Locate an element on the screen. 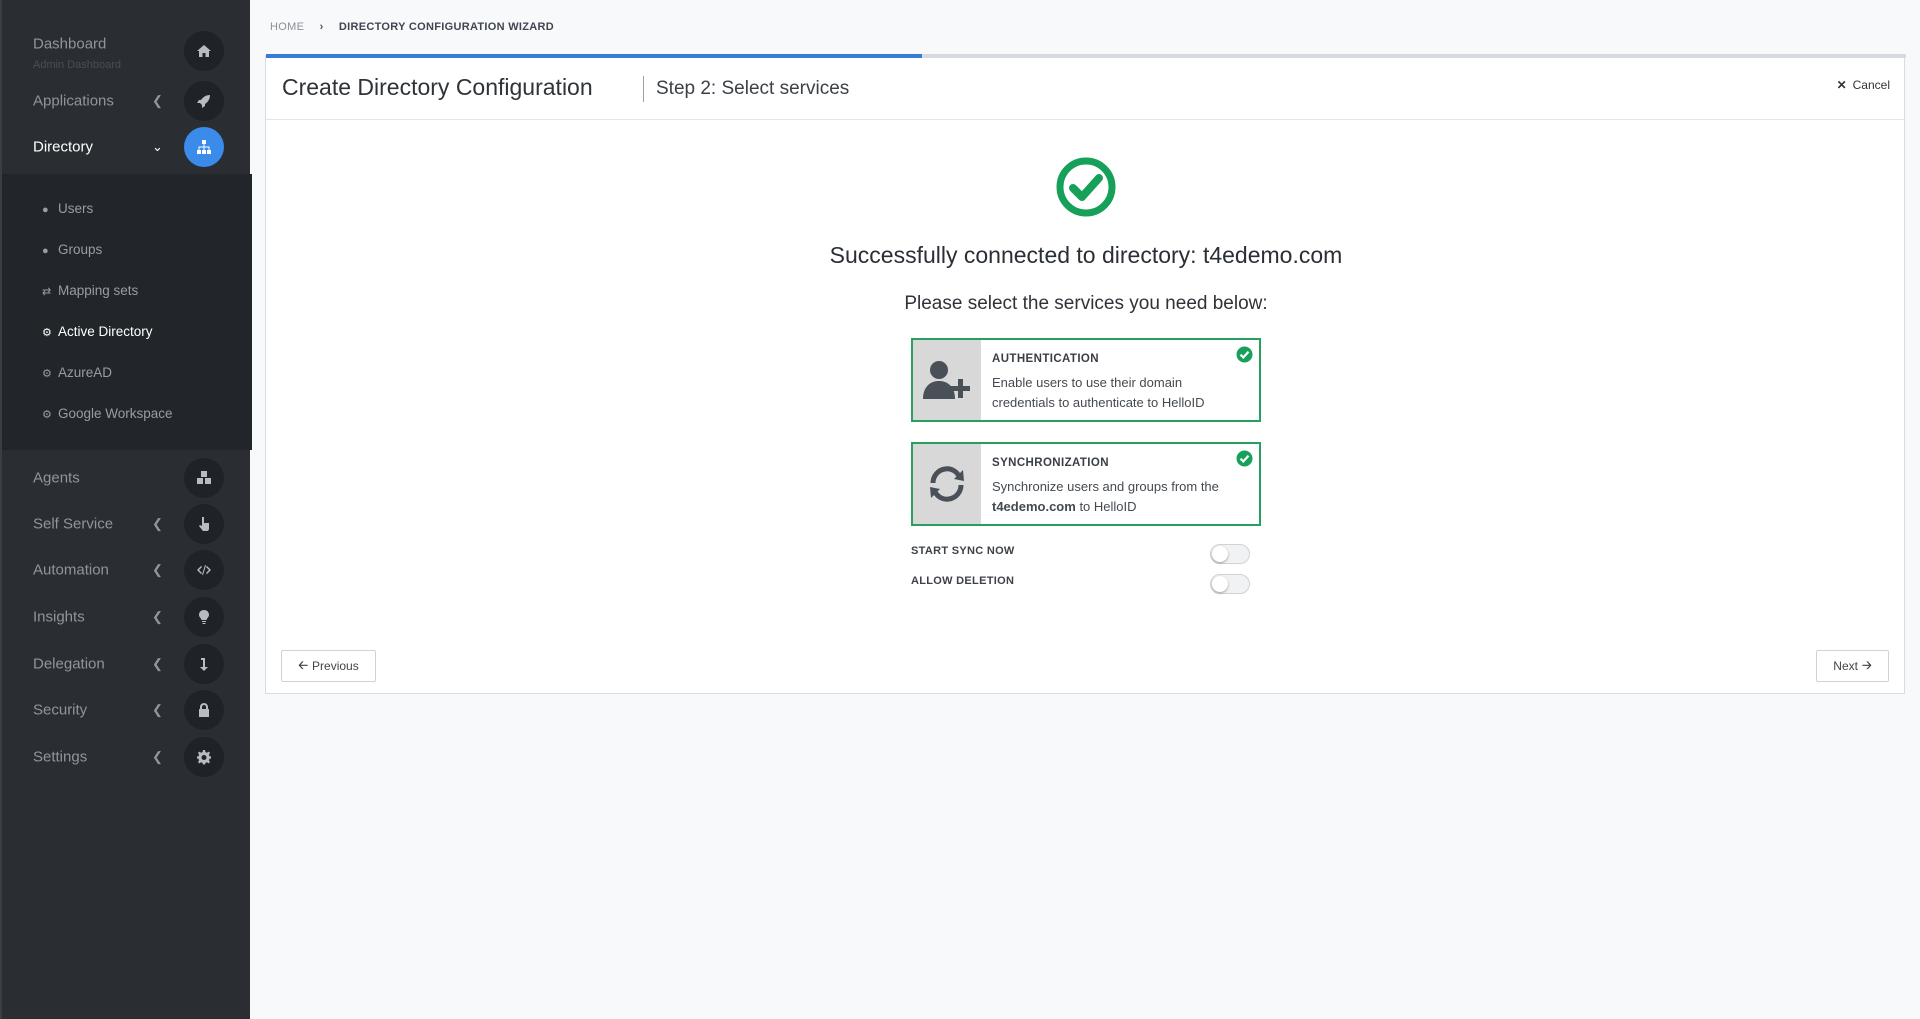 This screenshot has height=1019, width=1920. submenu-item-active-directory: ⚙ Active Directory is located at coordinates (97, 331).